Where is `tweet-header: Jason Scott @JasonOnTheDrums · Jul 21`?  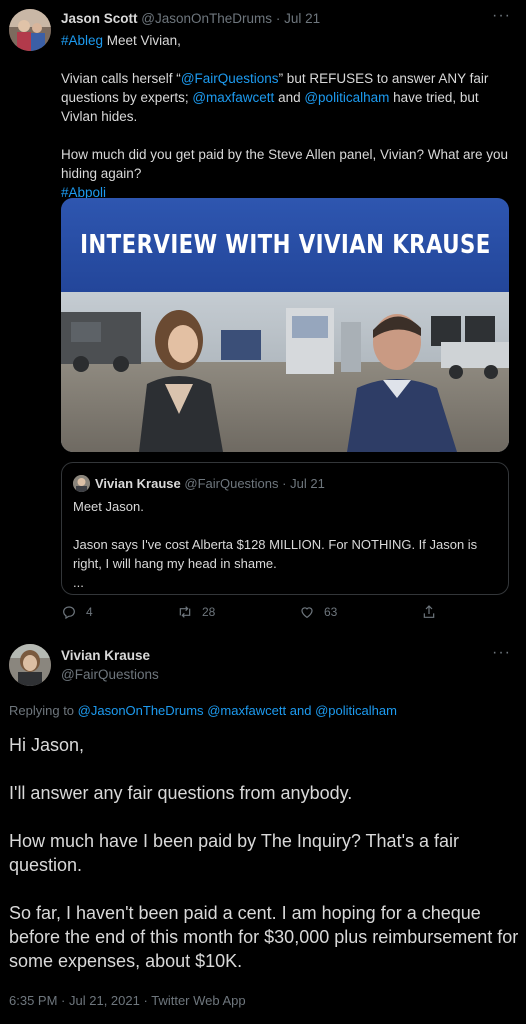
tweet-header: Jason Scott @JasonOnTheDrums · Jul 21 is located at coordinates (191, 18).